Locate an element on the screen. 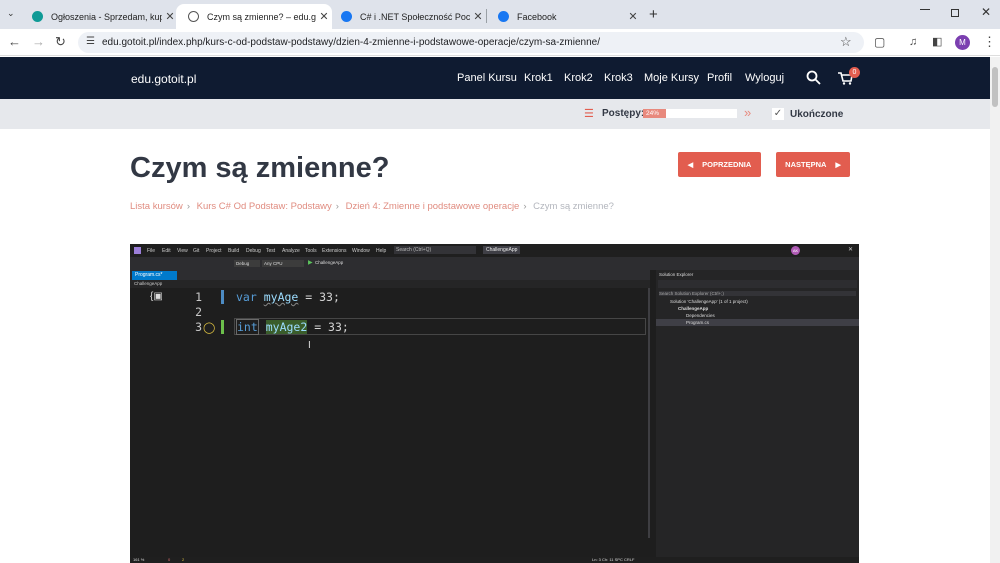  minimize-icon is located at coordinates (925, 9).